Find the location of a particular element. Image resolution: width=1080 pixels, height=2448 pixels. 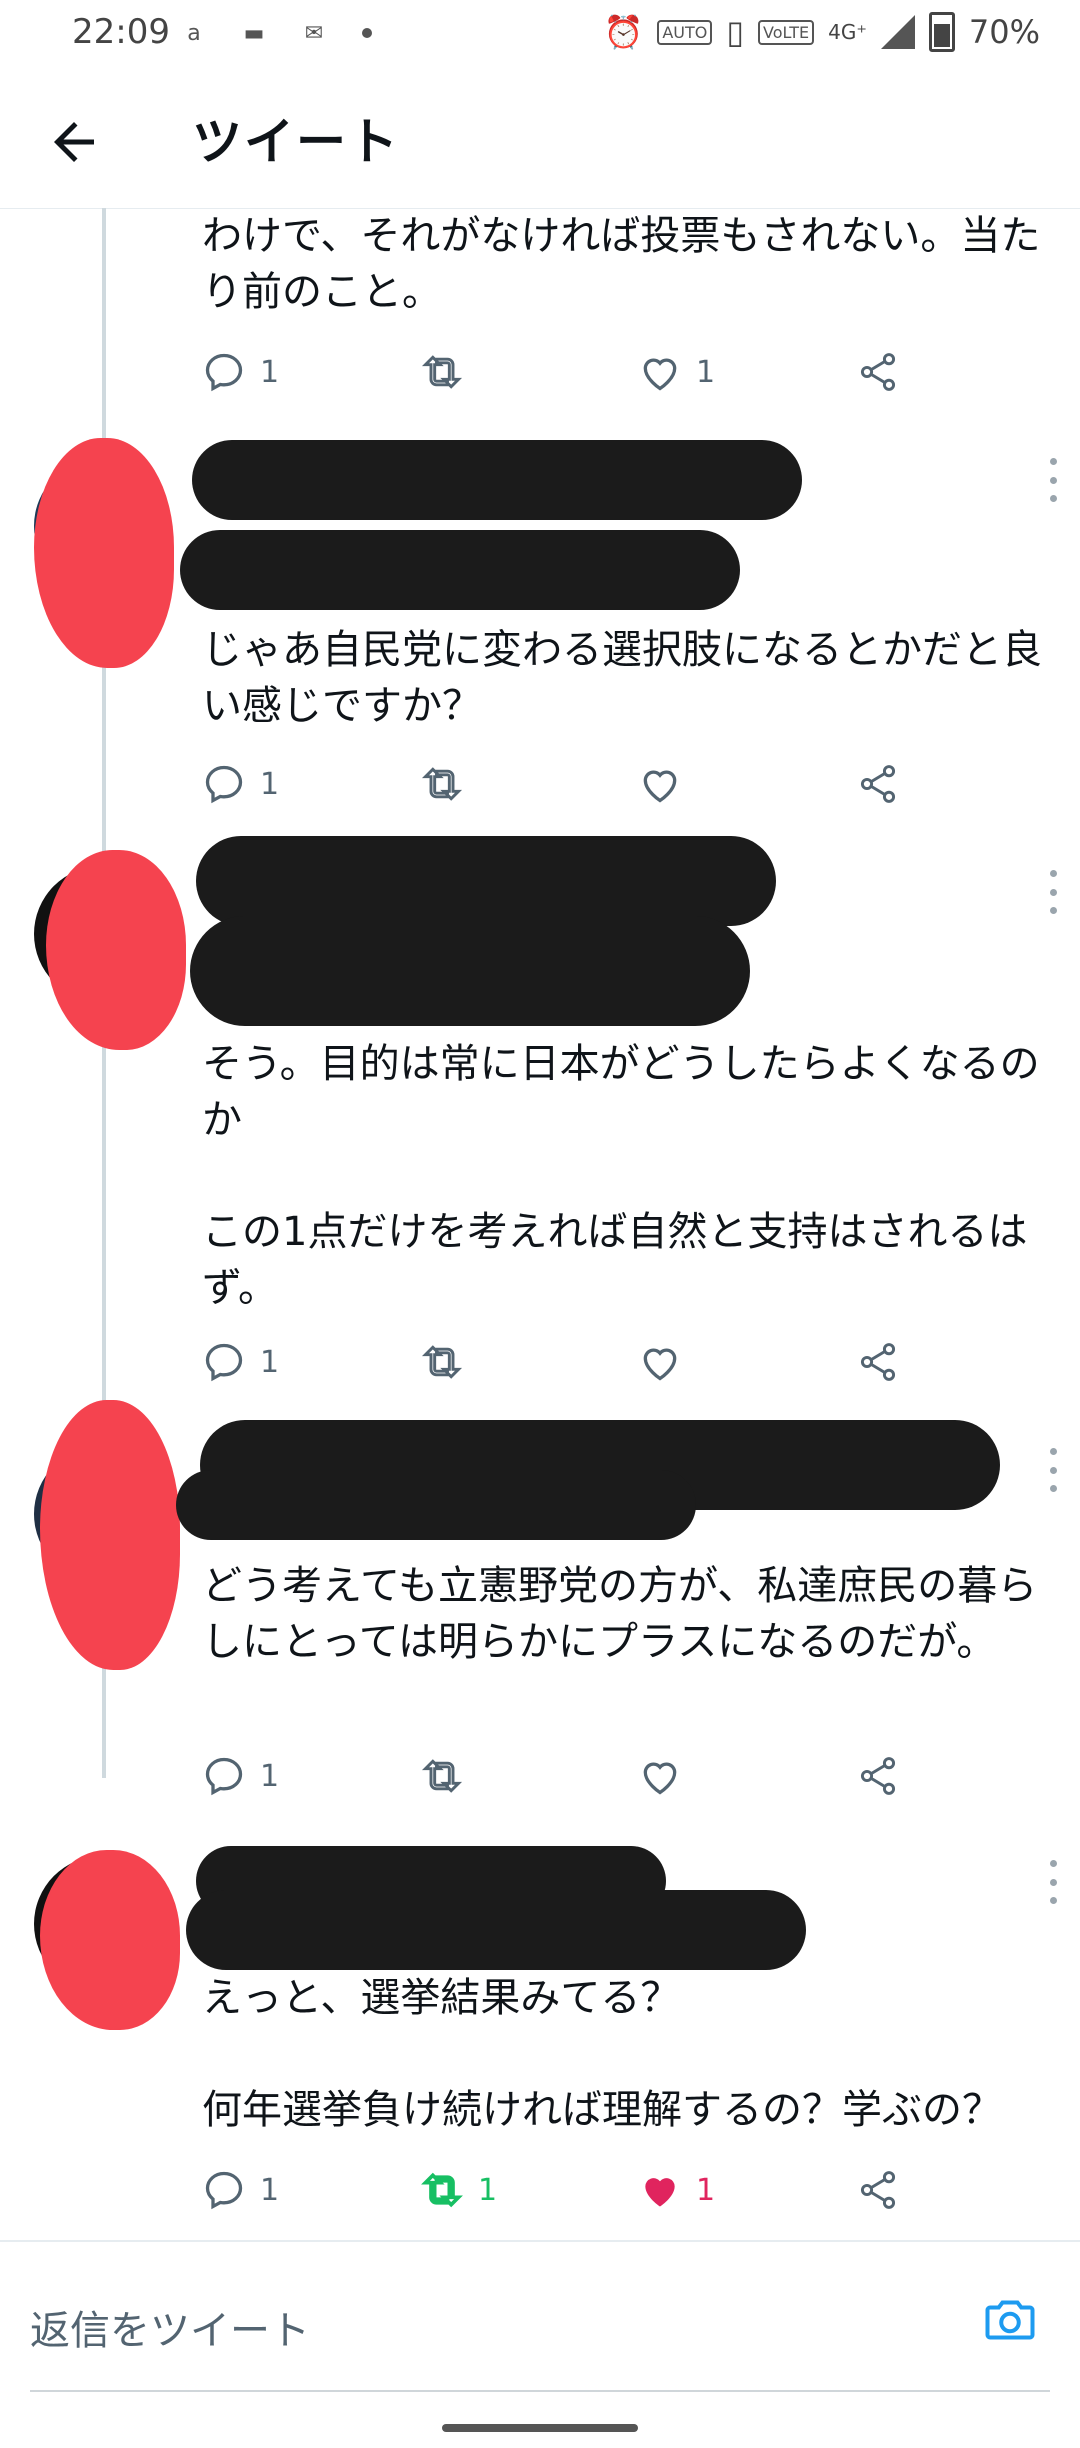

top-app-bar: ツイート is located at coordinates (540, 140).